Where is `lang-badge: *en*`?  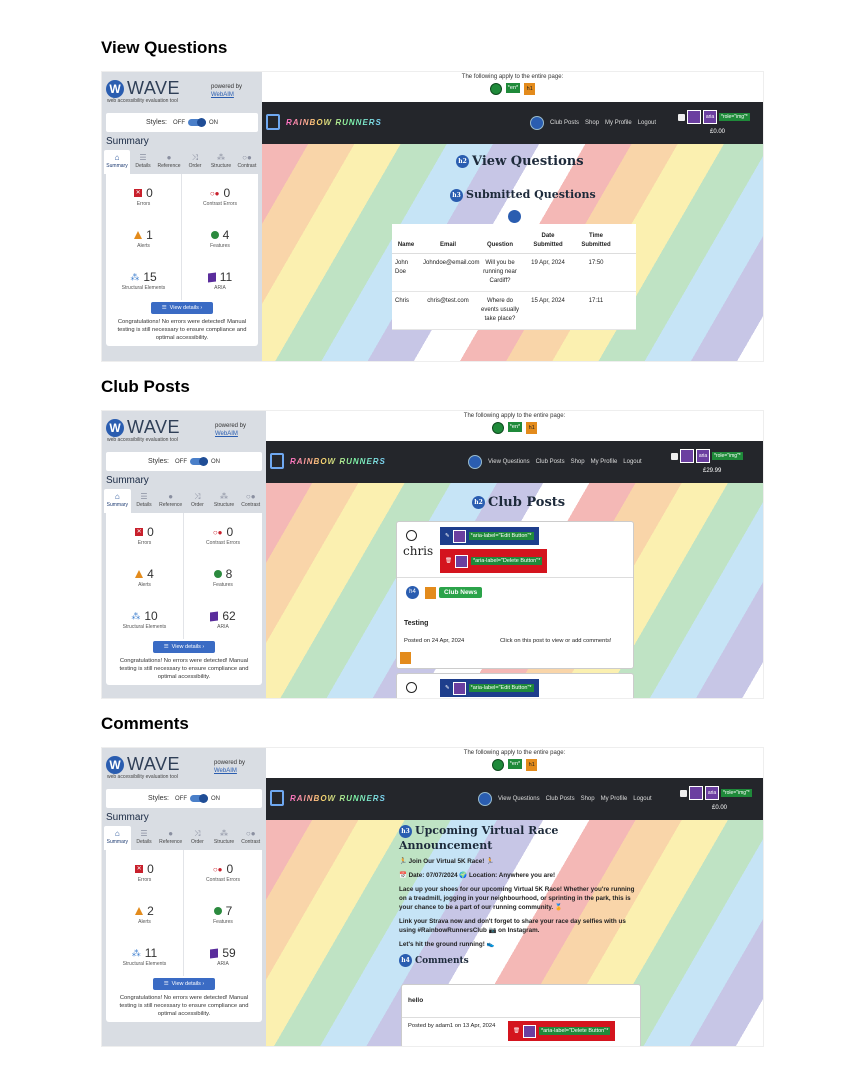
lang-badge: *en* is located at coordinates (513, 88).